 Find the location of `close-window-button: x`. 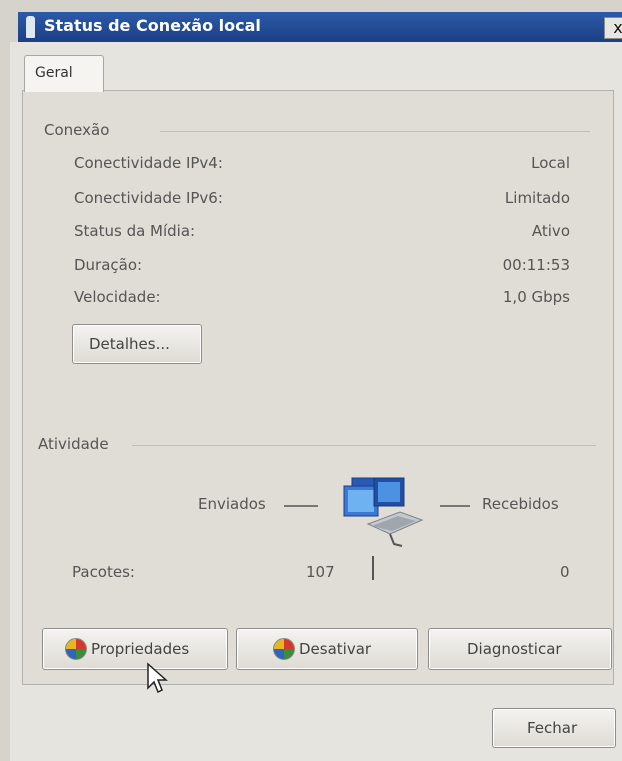

close-window-button: x is located at coordinates (613, 28).